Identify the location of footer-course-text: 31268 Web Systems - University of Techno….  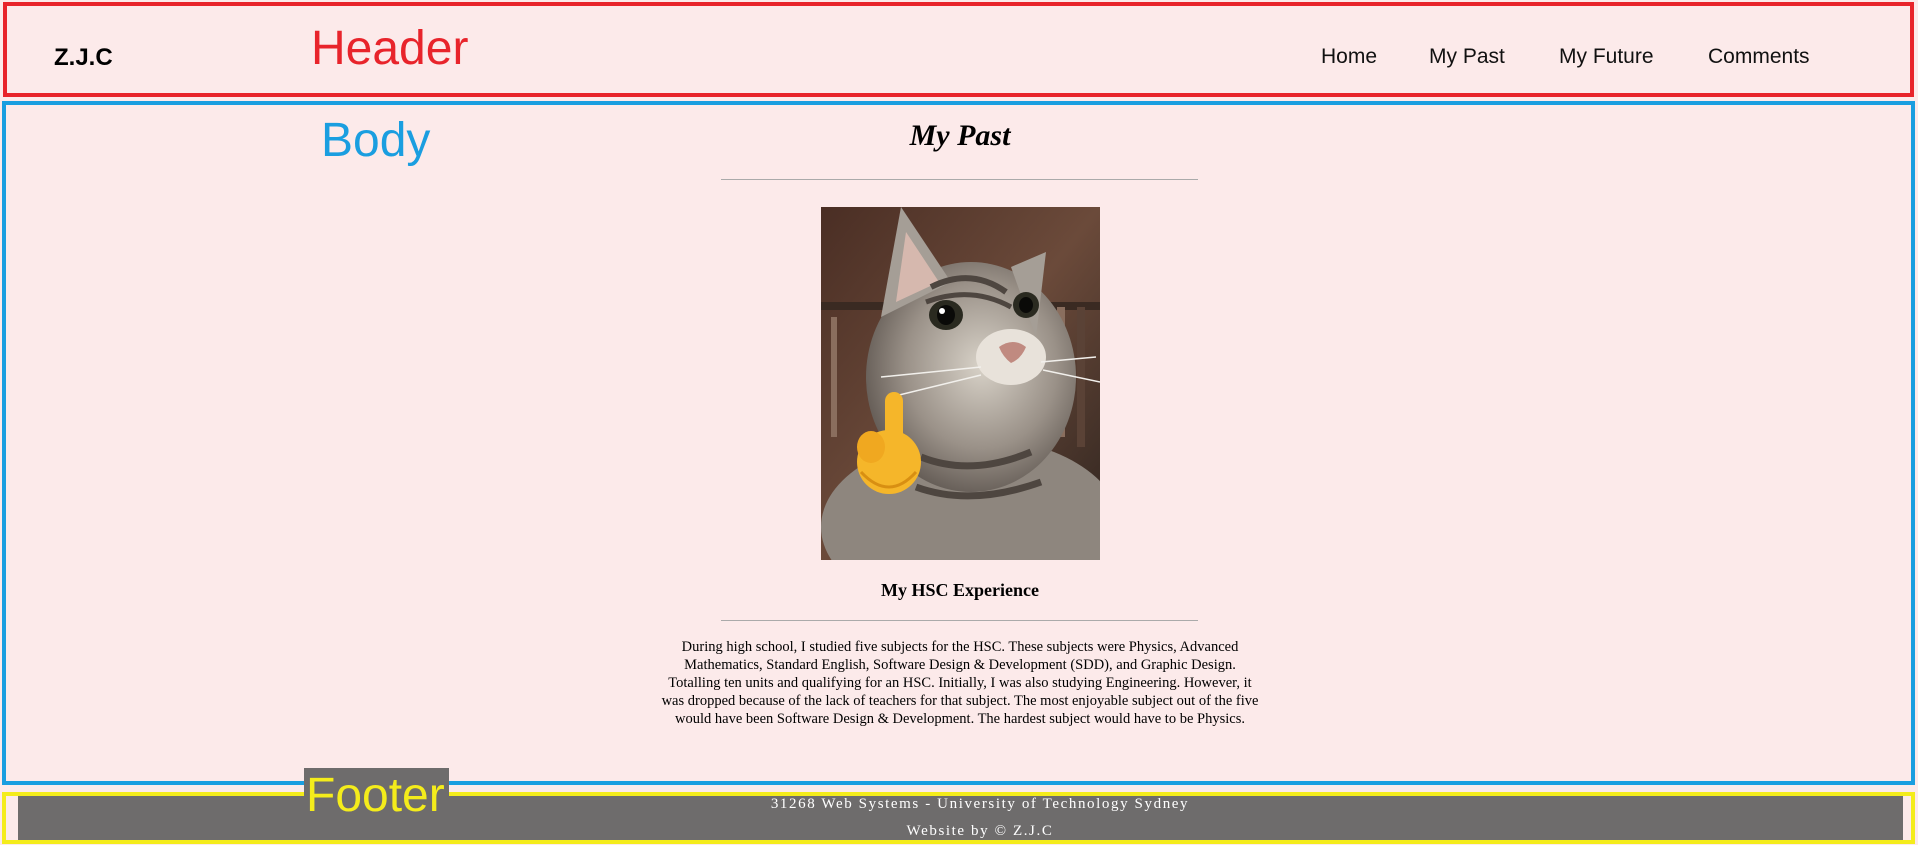
(980, 804).